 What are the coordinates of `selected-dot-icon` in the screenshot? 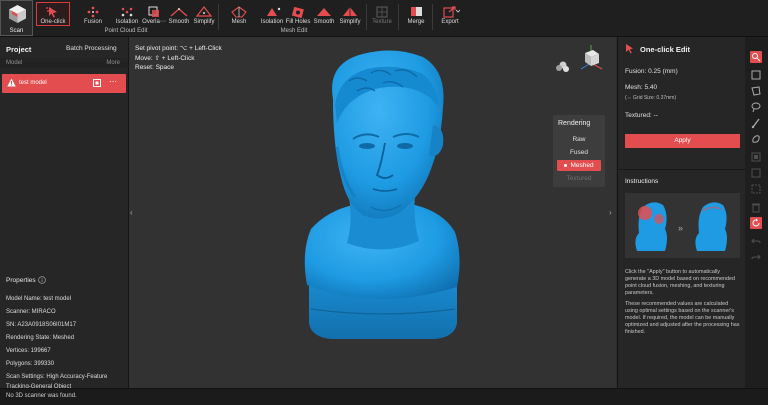 It's located at (566, 165).